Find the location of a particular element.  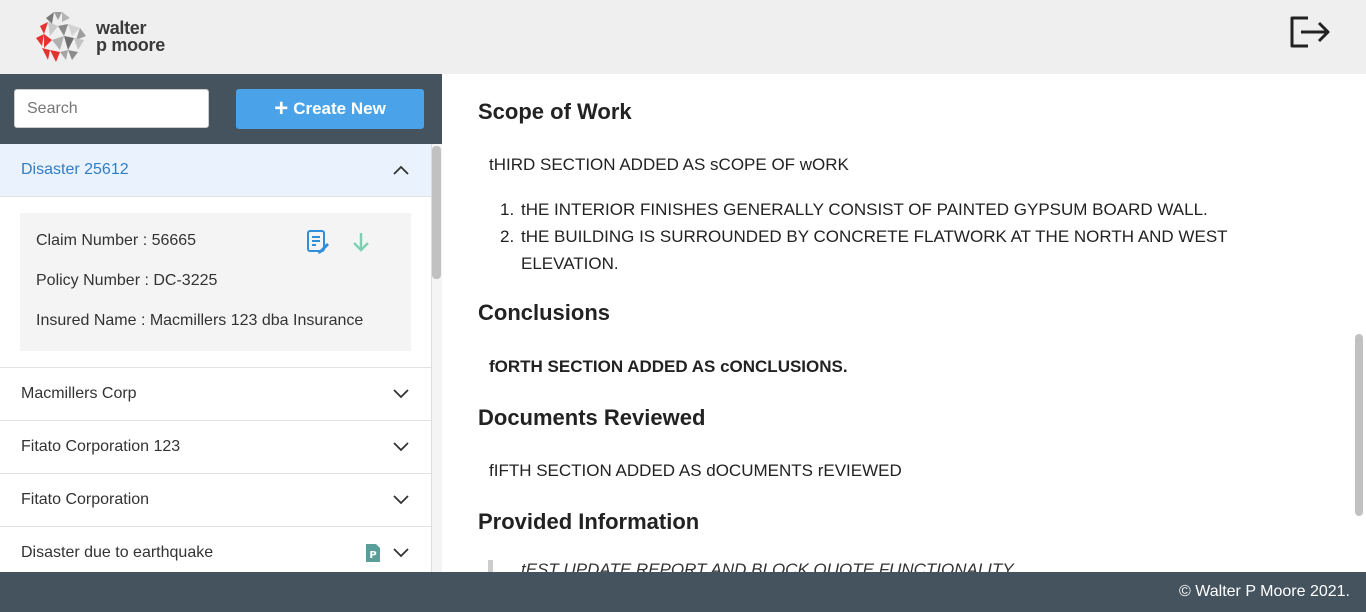

logout-icon is located at coordinates (1310, 32).